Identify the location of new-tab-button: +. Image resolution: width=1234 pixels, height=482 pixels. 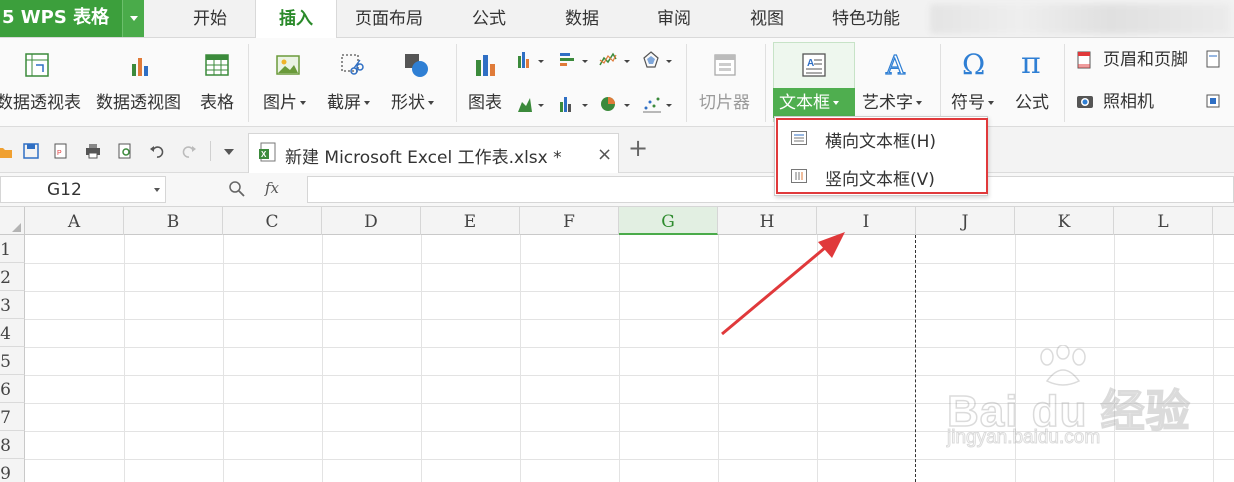
(638, 148).